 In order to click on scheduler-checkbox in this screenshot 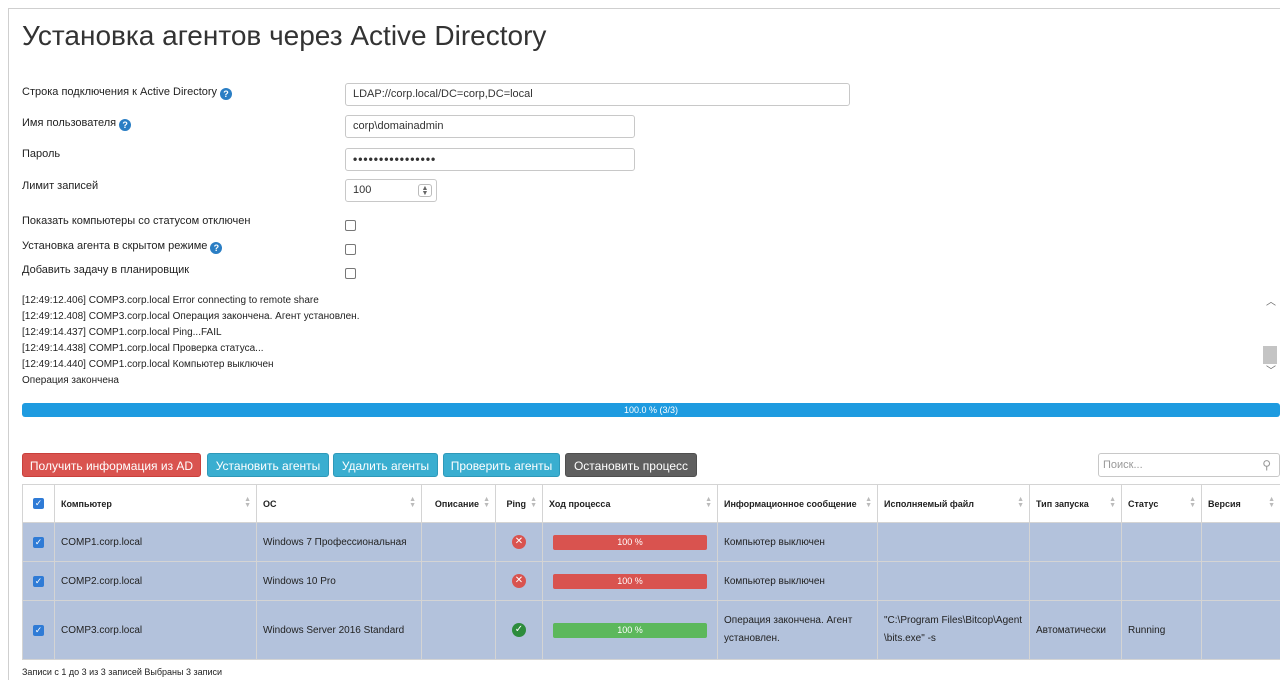, I will do `click(350, 273)`.